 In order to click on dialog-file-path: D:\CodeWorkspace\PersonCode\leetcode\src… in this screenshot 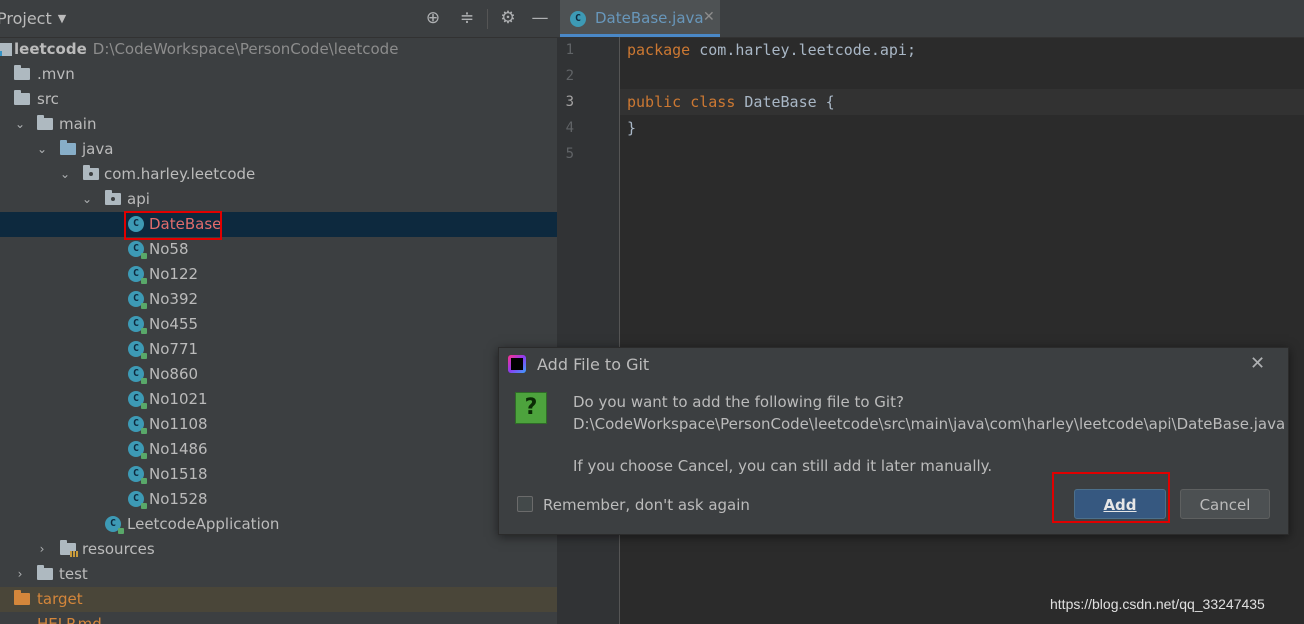, I will do `click(929, 424)`.